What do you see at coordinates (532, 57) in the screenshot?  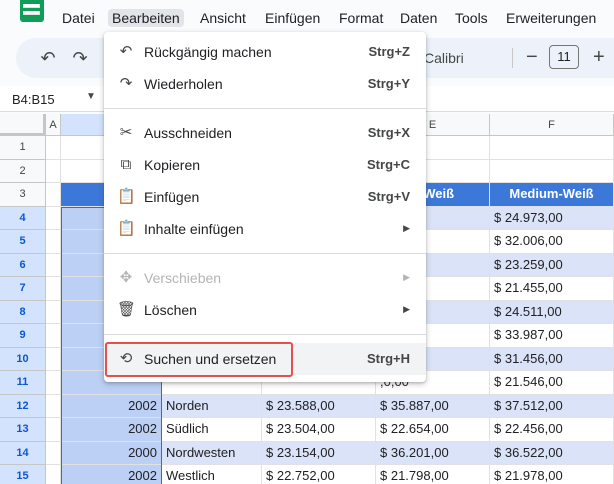 I see `decrease-font-size-button: −` at bounding box center [532, 57].